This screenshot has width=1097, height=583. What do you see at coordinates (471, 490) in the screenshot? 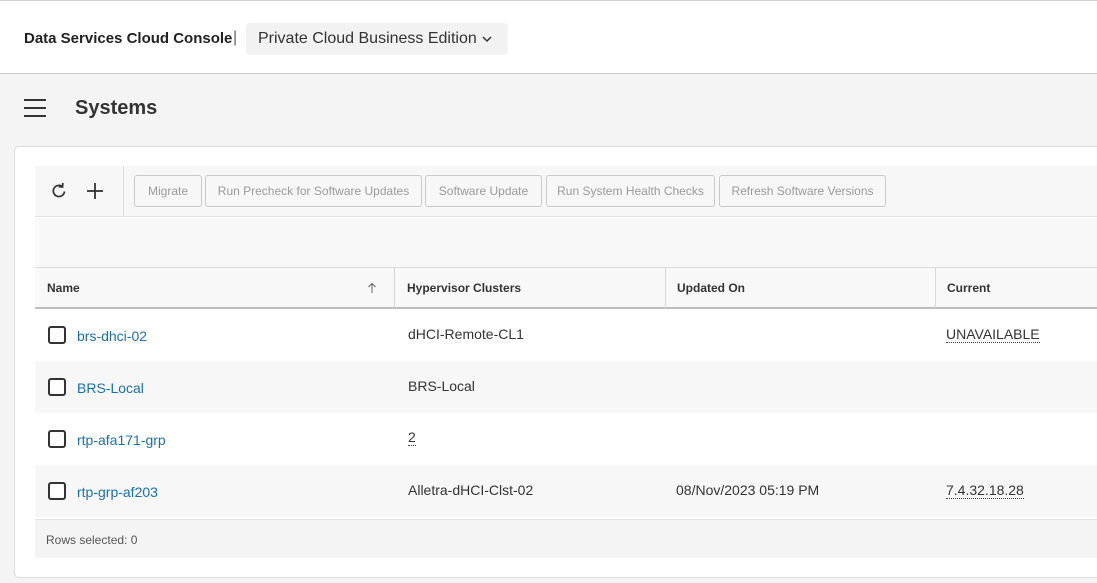
I see `hypervisor-cluster-cell: Alletra-dHCI-Clst-02` at bounding box center [471, 490].